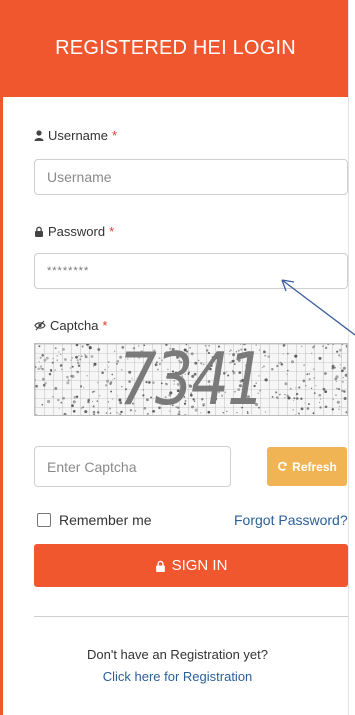  Describe the element at coordinates (112, 231) in the screenshot. I see `password-required-mark: *` at that location.